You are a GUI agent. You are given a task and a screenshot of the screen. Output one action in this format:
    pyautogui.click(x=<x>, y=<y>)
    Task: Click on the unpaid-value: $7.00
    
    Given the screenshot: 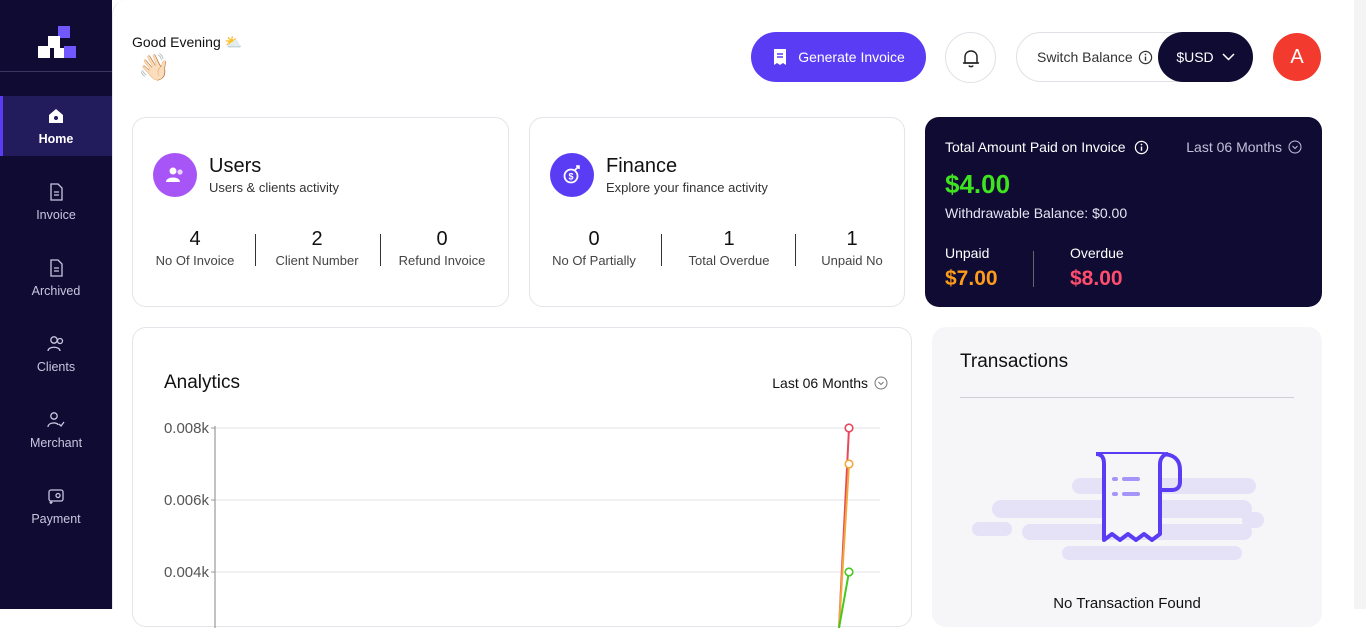 What is the action you would take?
    pyautogui.click(x=971, y=278)
    